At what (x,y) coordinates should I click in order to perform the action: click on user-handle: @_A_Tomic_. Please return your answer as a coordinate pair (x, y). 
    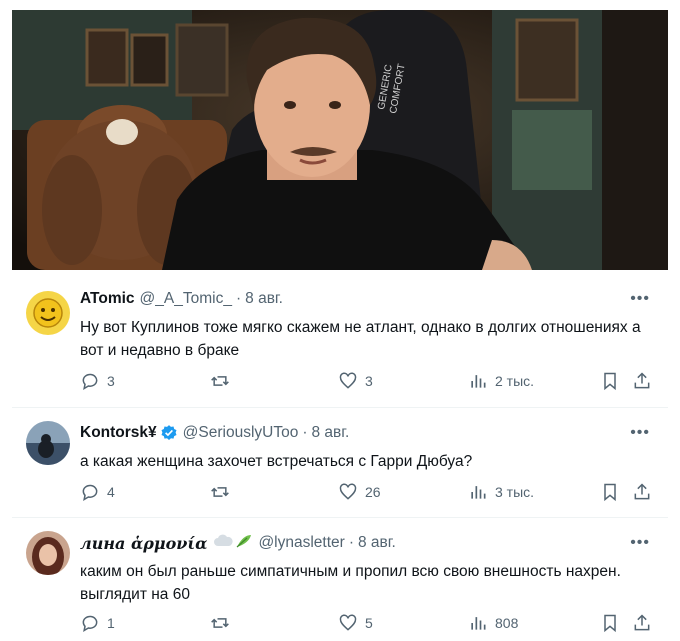
    Looking at the image, I should click on (186, 299).